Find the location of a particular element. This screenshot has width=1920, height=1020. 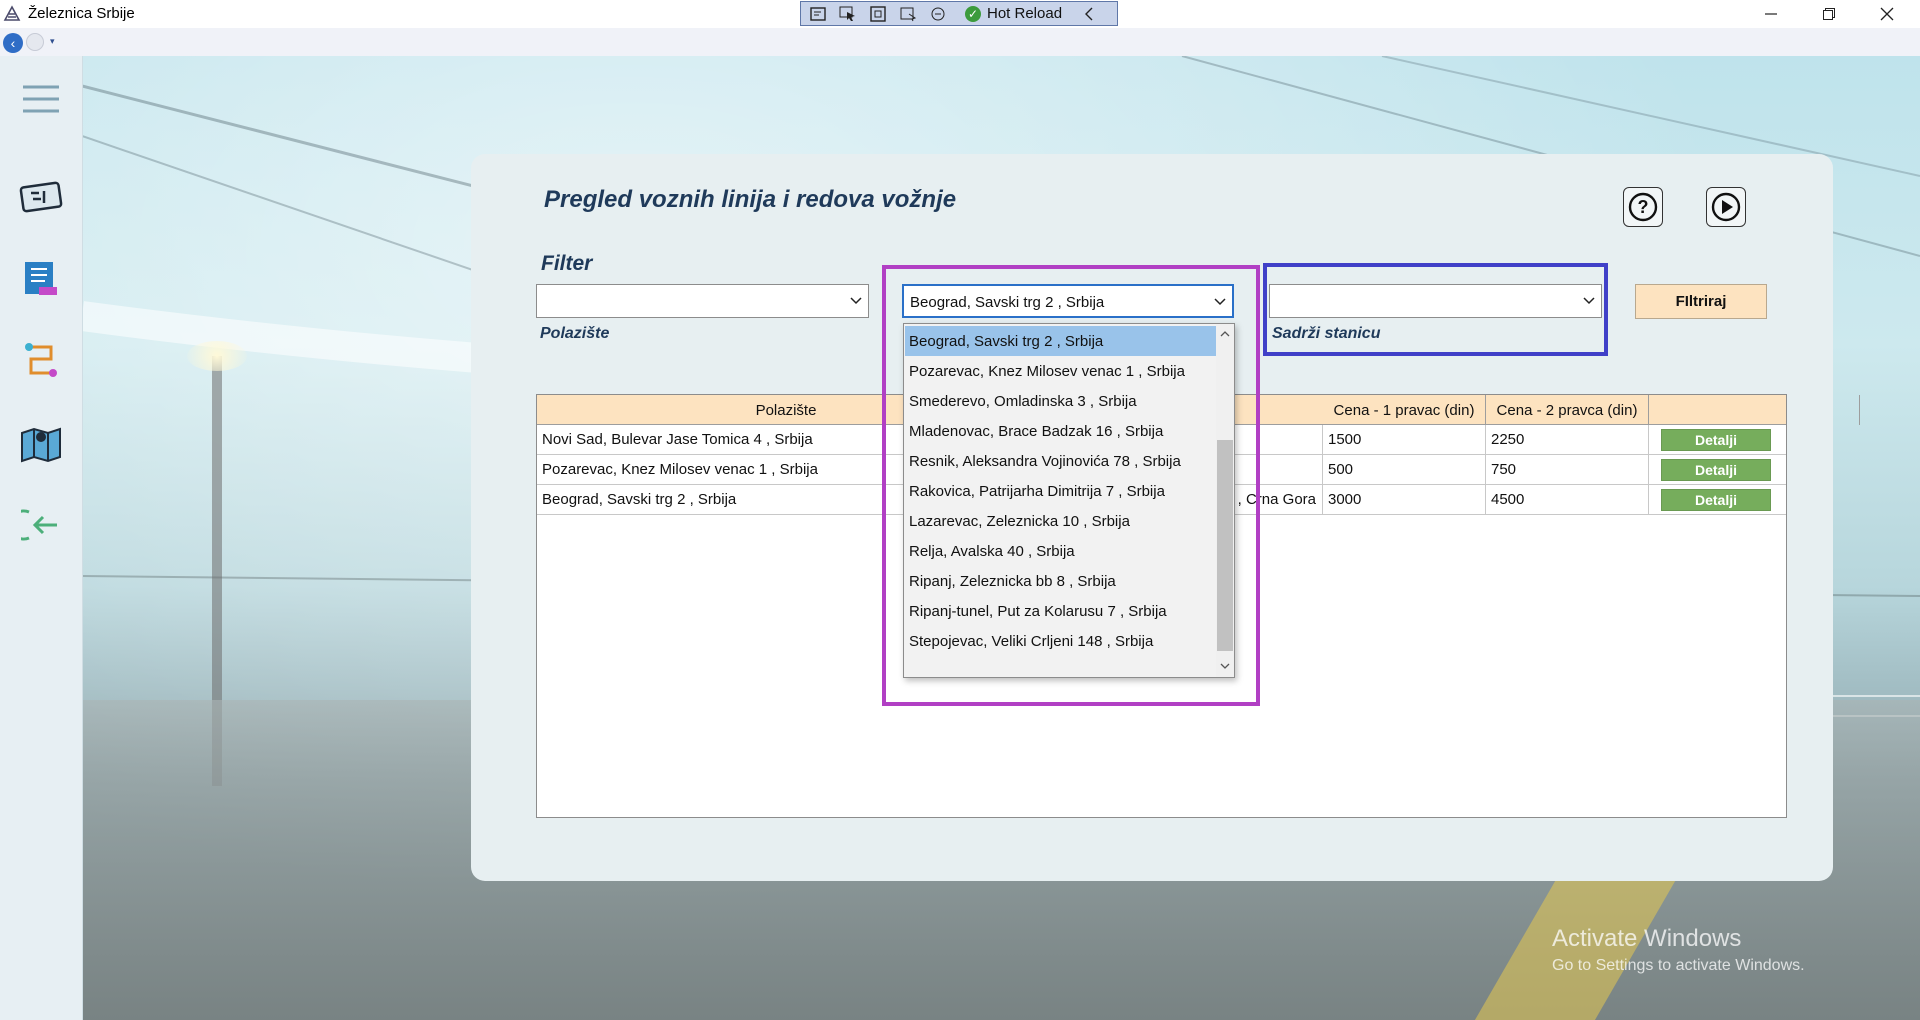

navigation-strip is located at coordinates (960, 42).